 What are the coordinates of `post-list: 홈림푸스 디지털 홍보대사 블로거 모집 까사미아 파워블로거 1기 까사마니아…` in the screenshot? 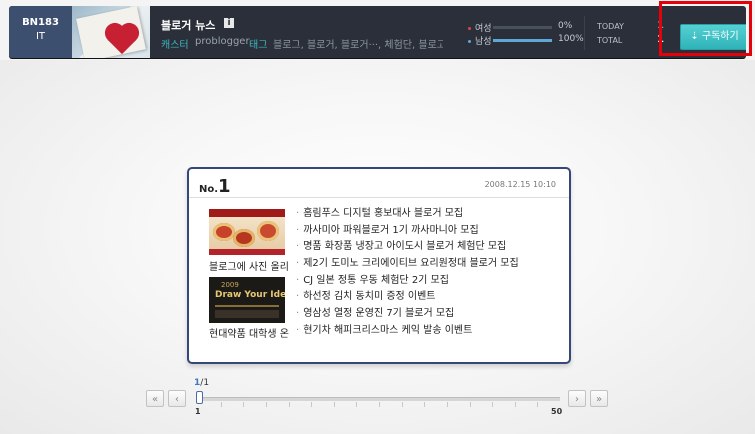 It's located at (407, 273).